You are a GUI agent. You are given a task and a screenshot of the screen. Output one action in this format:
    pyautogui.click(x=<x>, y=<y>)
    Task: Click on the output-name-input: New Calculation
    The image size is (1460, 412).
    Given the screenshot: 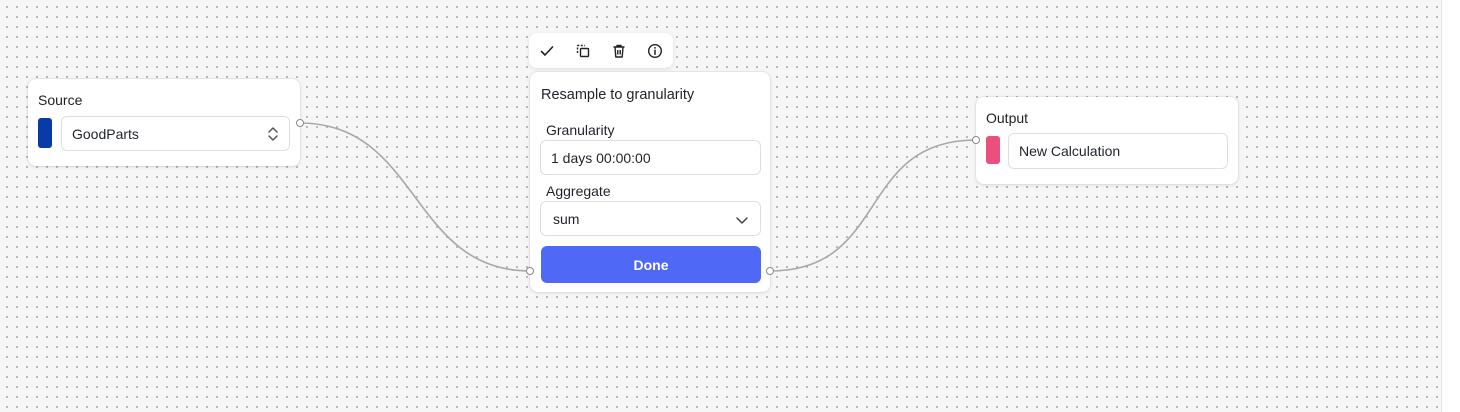 What is the action you would take?
    pyautogui.click(x=1118, y=151)
    